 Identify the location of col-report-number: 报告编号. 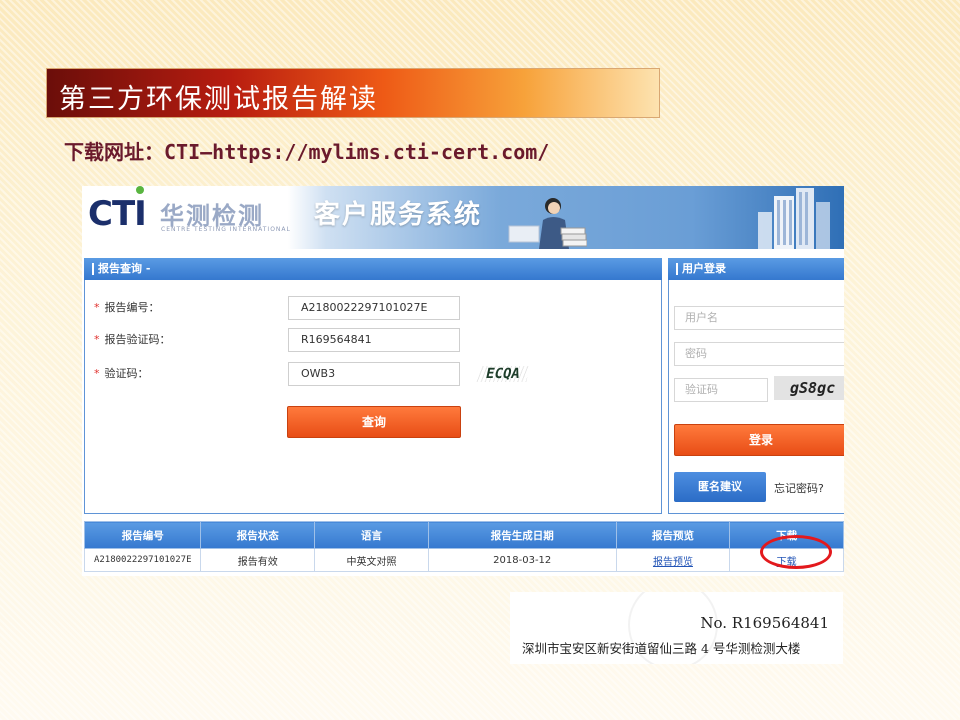
(142, 535).